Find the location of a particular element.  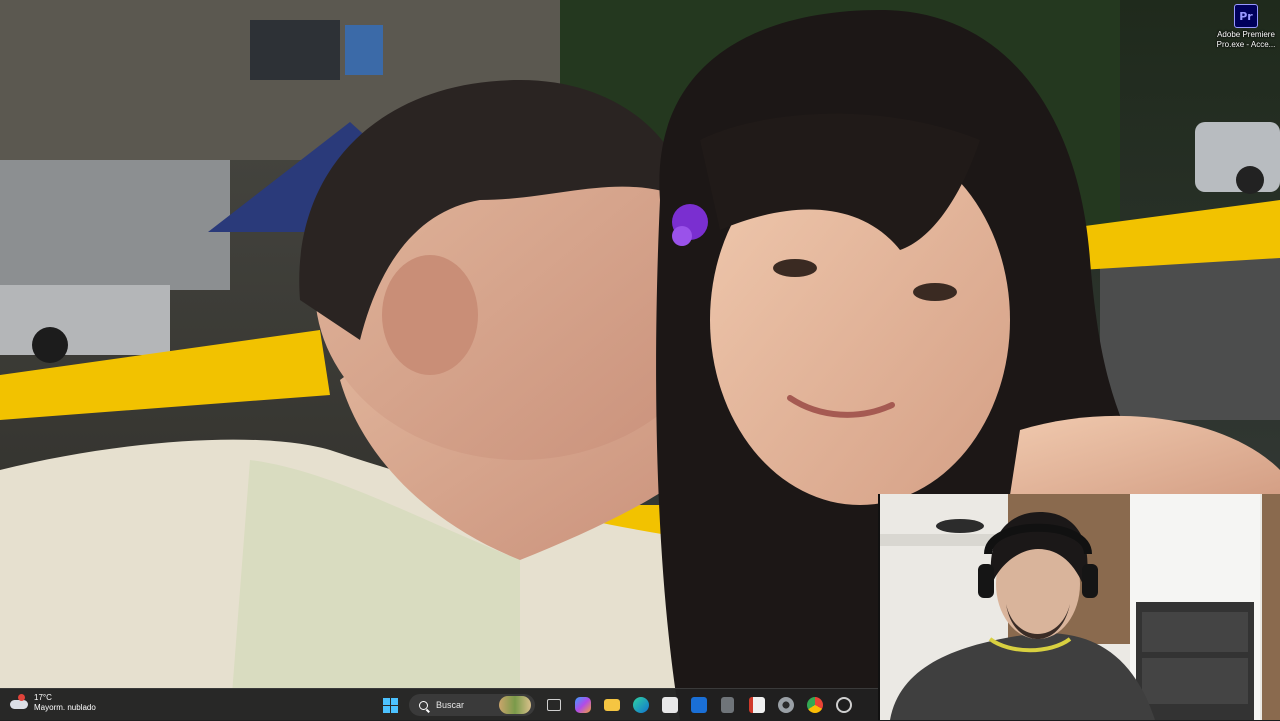

mail-icon is located at coordinates (698, 705).